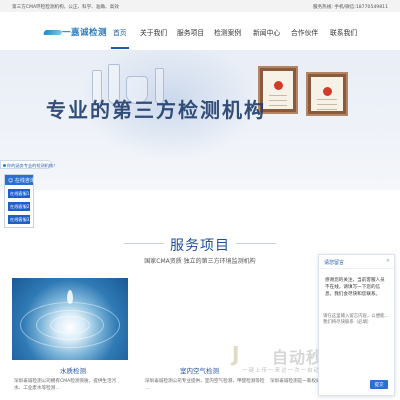  I want to click on submit-message-button: 提交, so click(379, 384).